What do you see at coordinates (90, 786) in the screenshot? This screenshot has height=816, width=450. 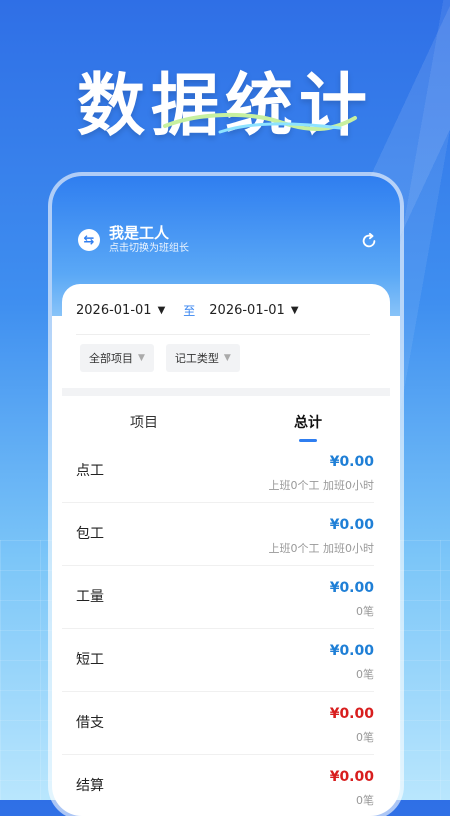 I see `stat-name: 结算` at bounding box center [90, 786].